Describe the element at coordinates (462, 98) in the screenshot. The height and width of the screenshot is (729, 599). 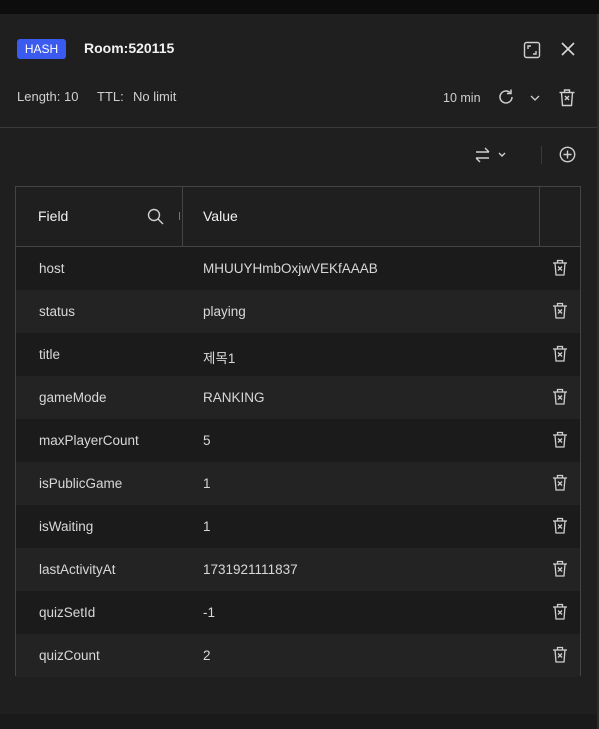
I see `refresh-interval: 10 min` at that location.